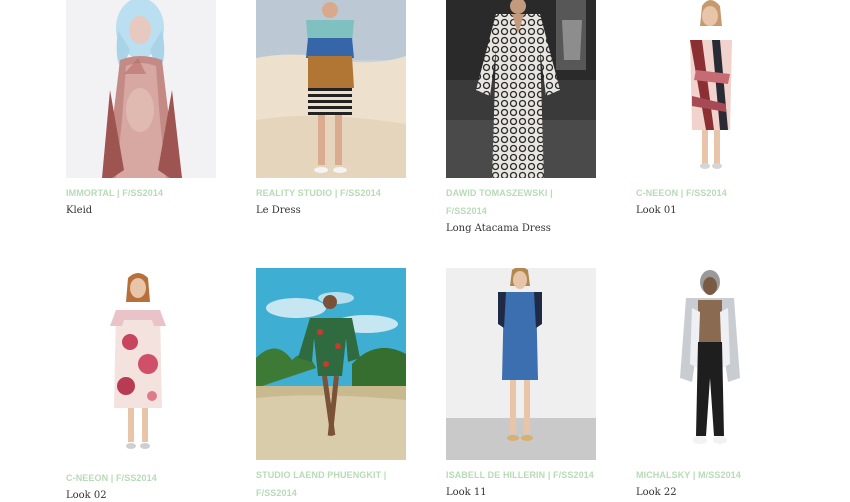 This screenshot has height=502, width=850. Describe the element at coordinates (141, 193) in the screenshot. I see `designer-label: IMMORTAL | F/SS2014` at that location.